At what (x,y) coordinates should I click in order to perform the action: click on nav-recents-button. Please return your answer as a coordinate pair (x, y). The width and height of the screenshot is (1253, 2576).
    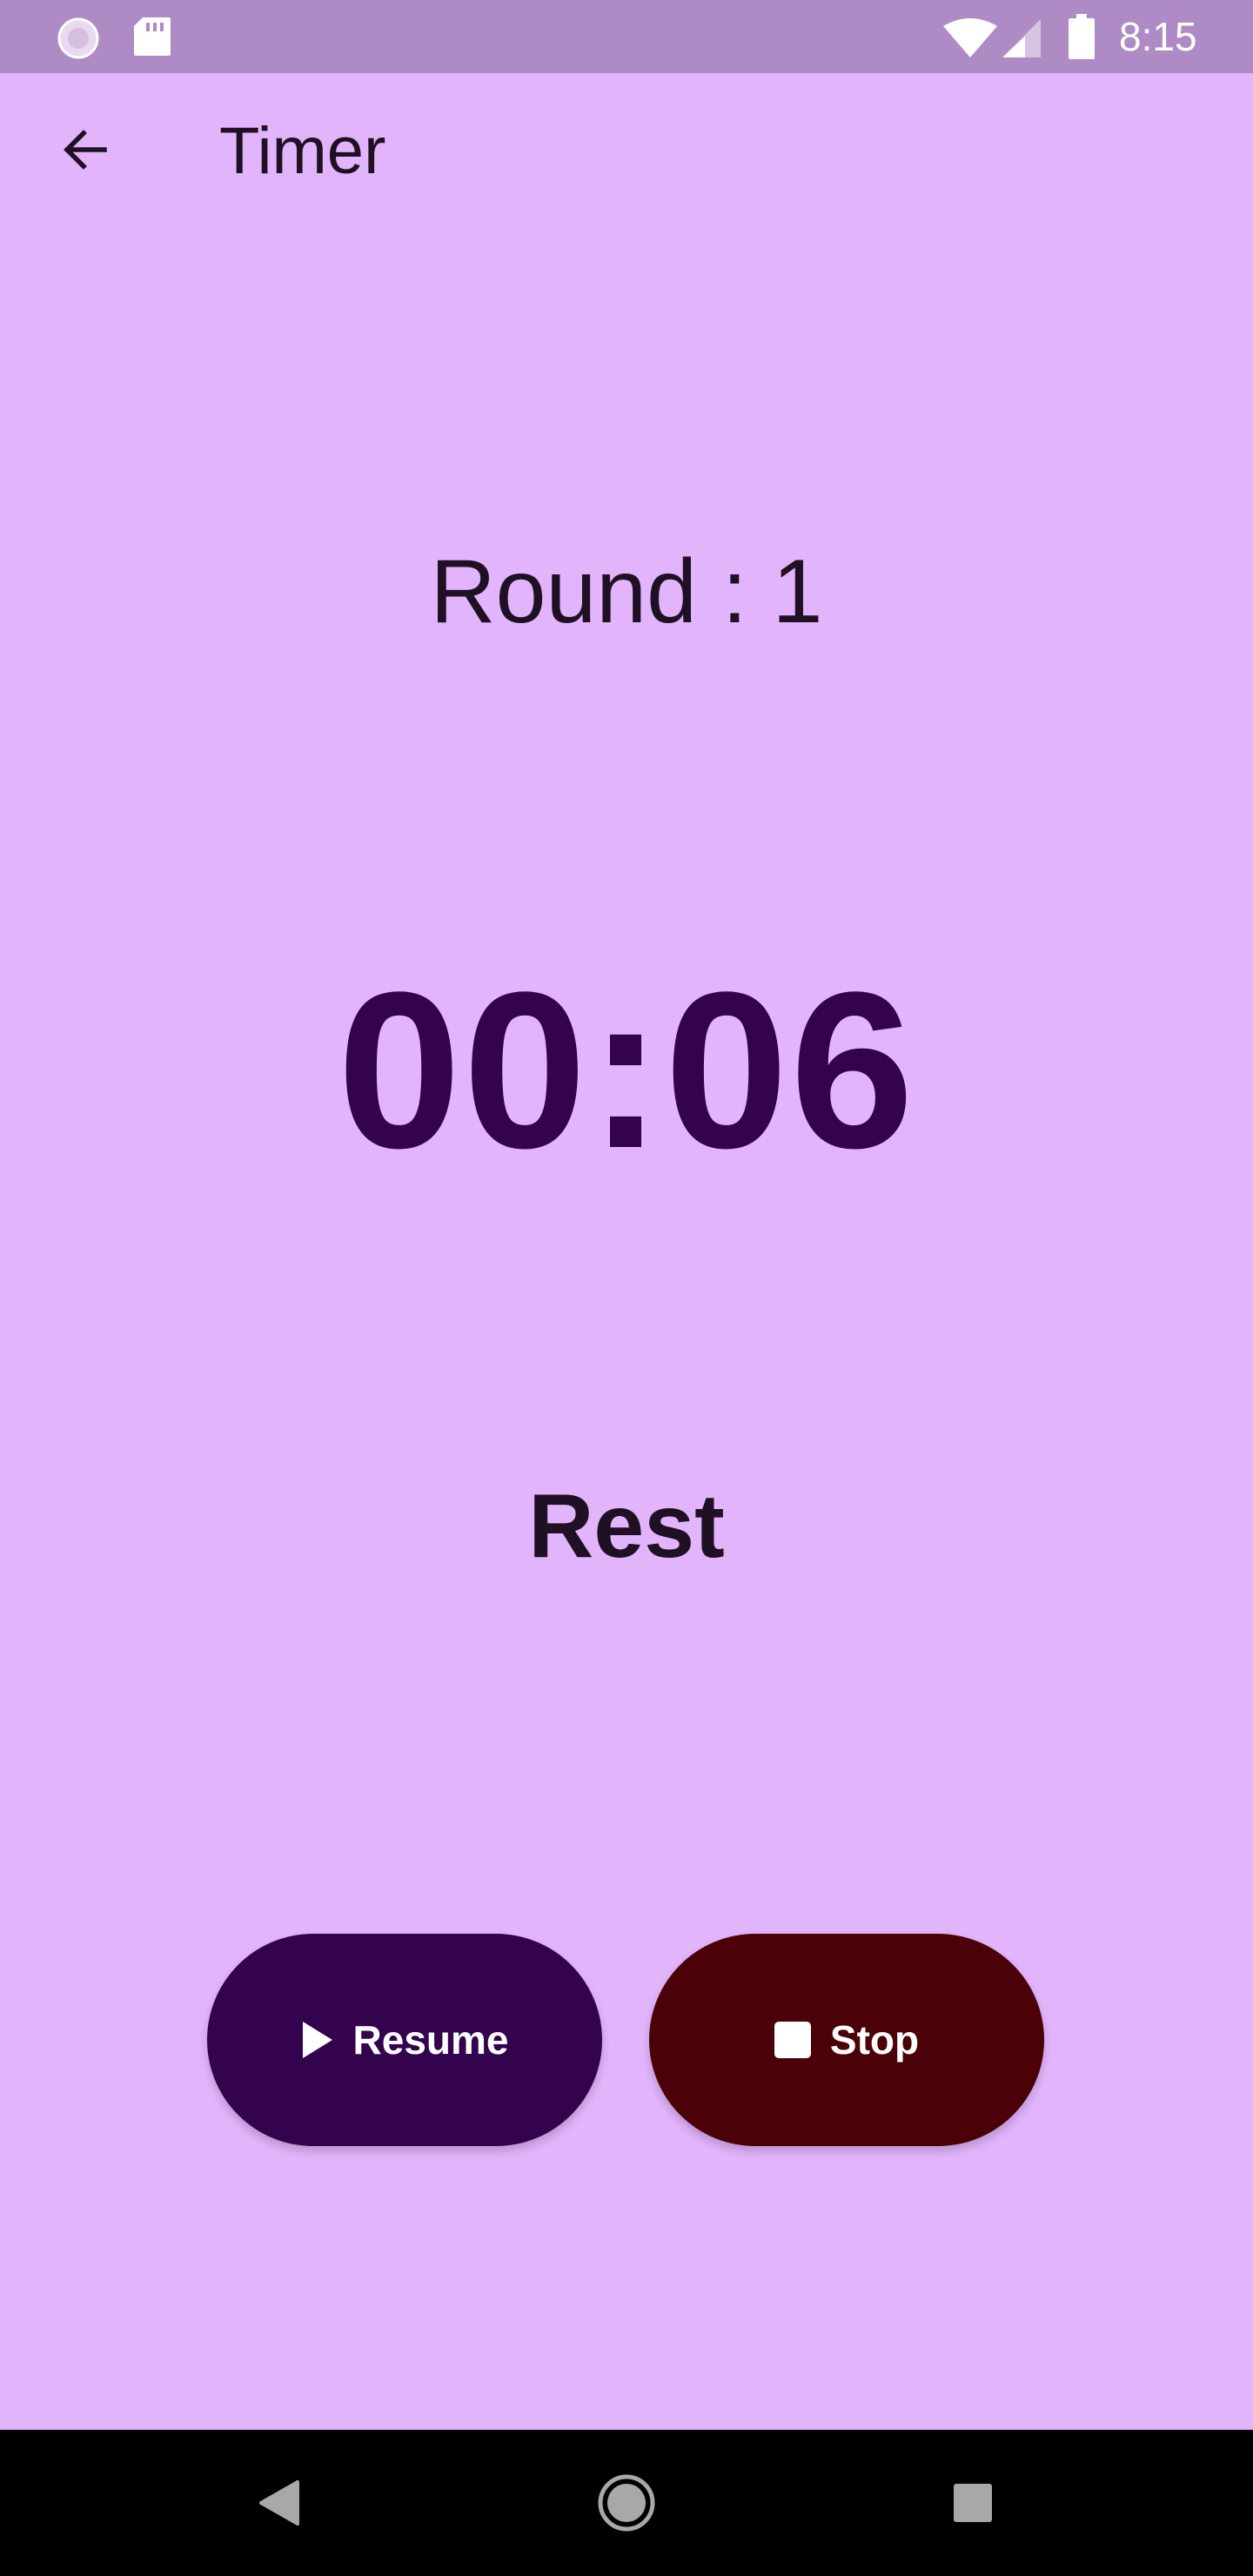
    Looking at the image, I should click on (972, 2502).